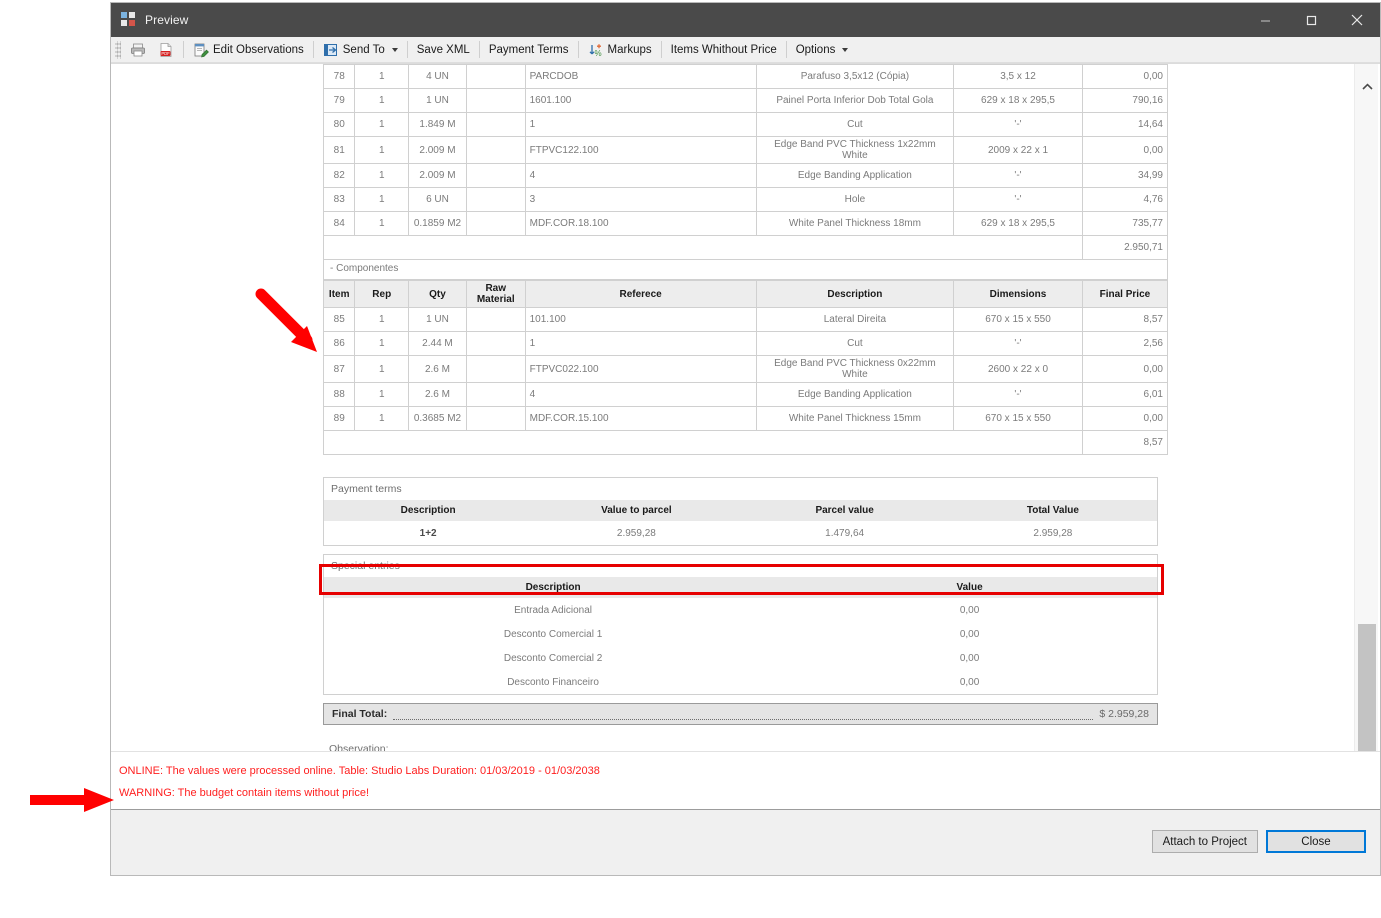  I want to click on table-row: 1+2 2.959,28 1.479,64 2.959,28, so click(740, 533).